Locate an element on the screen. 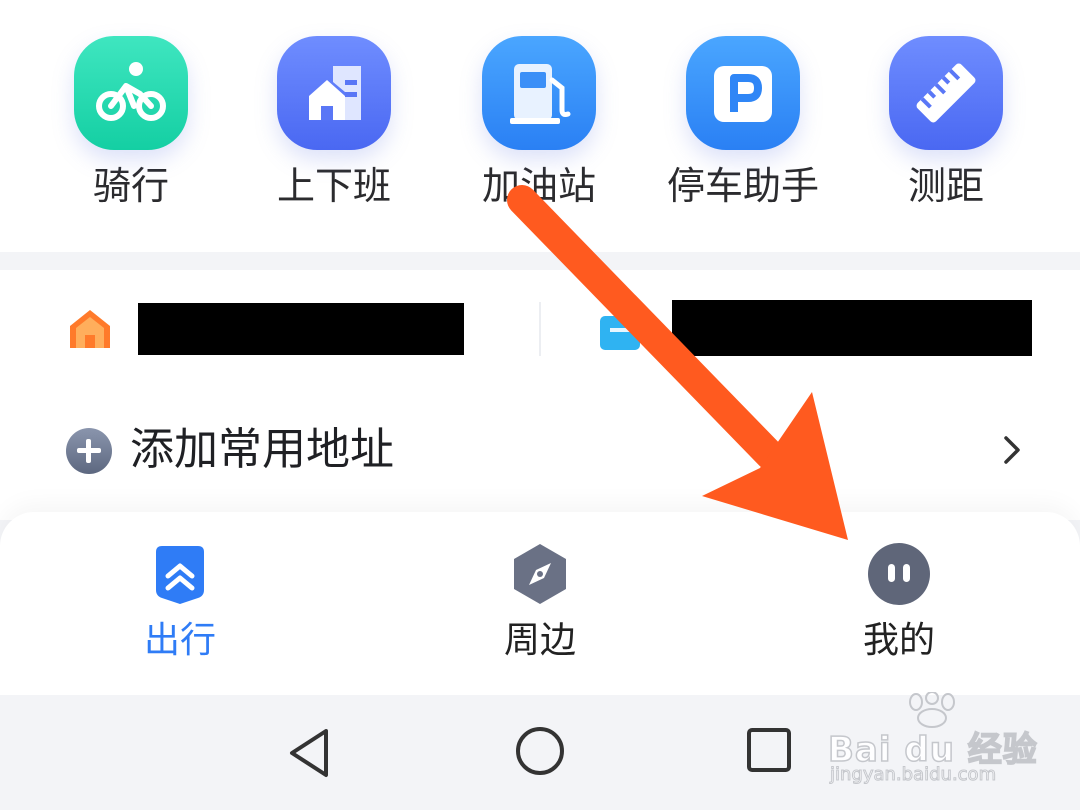 Image resolution: width=1080 pixels, height=810 pixels. vertical-divider is located at coordinates (540, 329).